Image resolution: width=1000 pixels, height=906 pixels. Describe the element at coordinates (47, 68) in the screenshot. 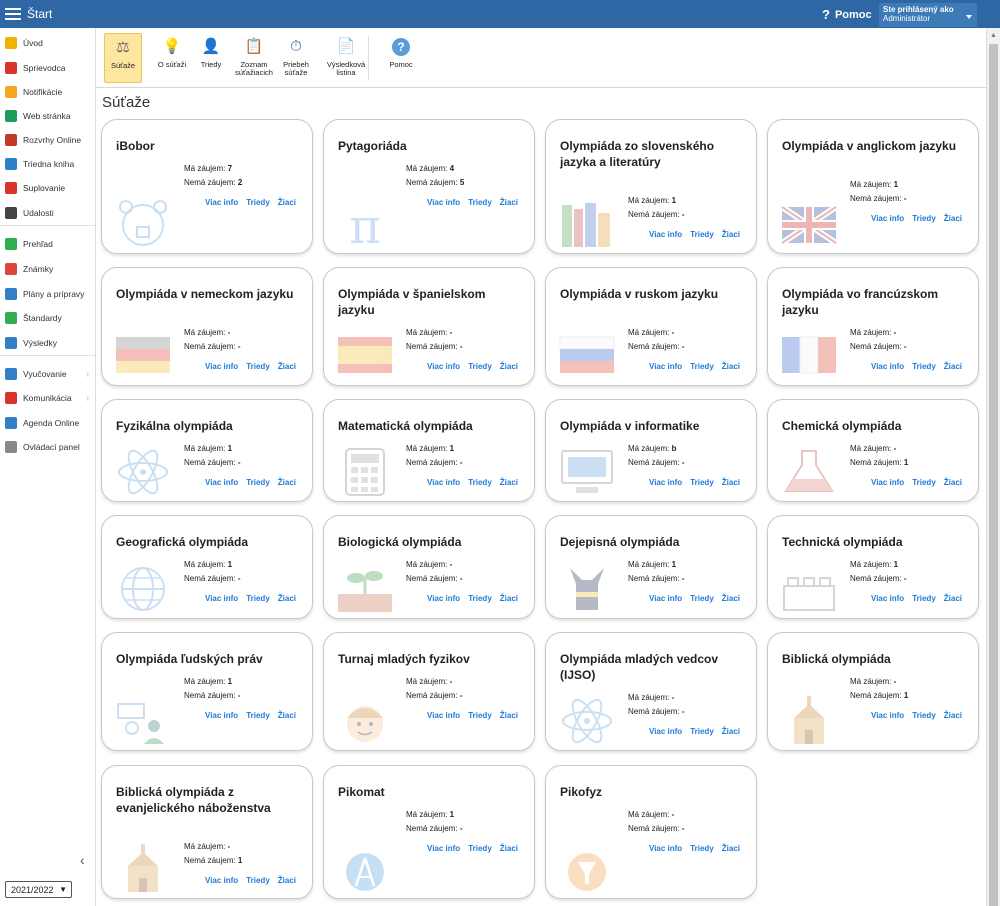

I see `sidebar-item: Sprievodca` at that location.